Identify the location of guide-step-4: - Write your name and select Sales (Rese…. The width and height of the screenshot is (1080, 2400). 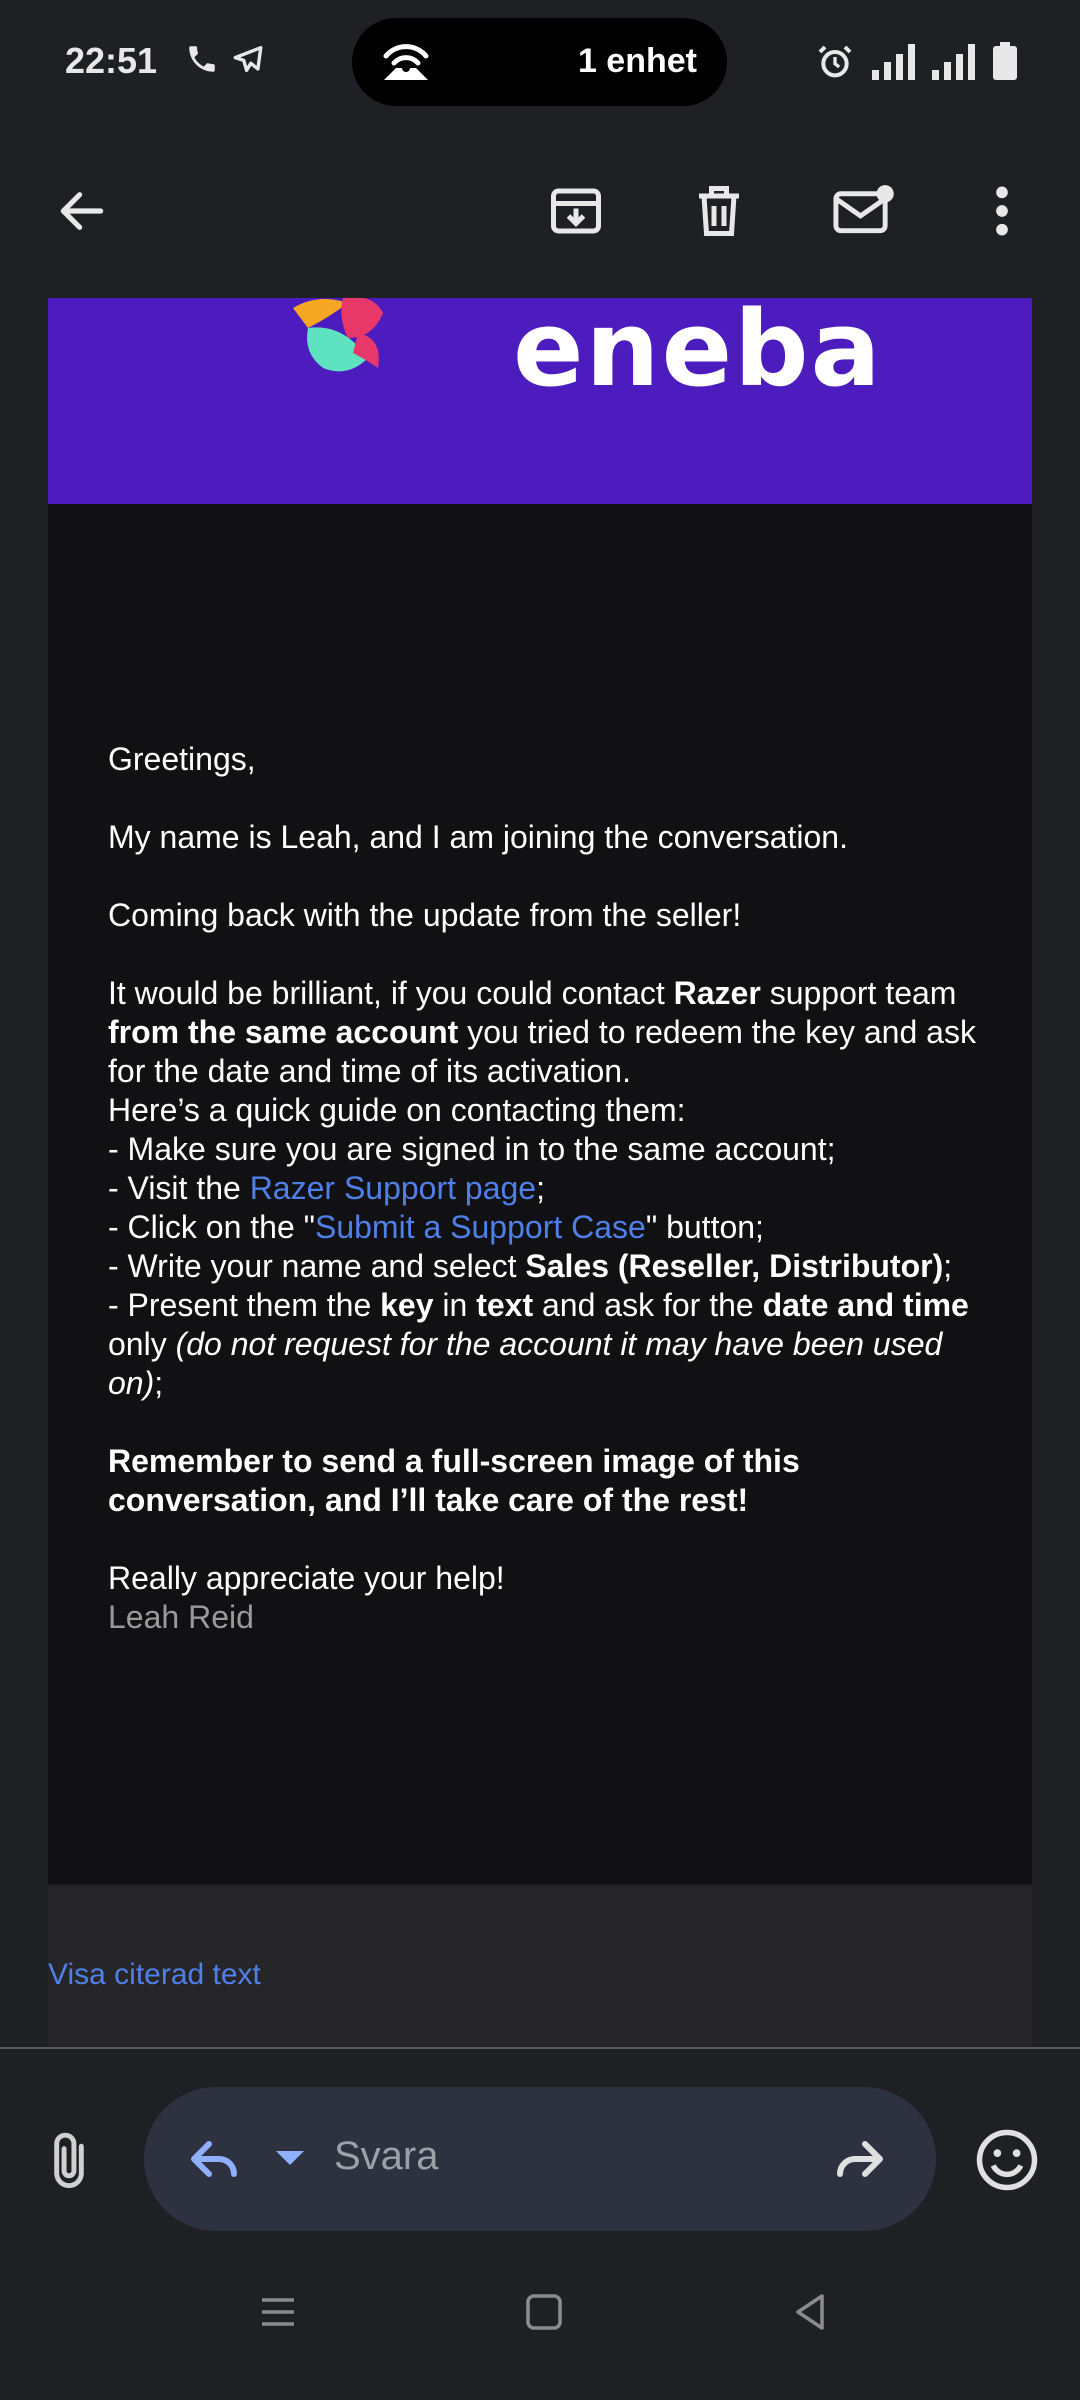
(530, 1266).